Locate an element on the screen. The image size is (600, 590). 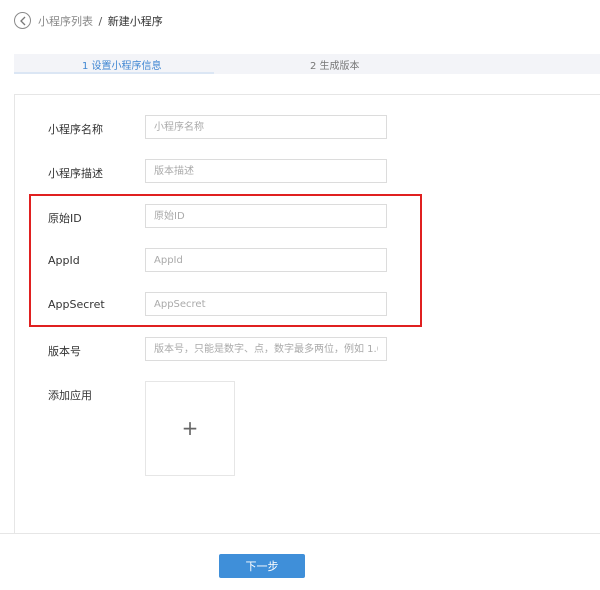
back-icon is located at coordinates (22, 20).